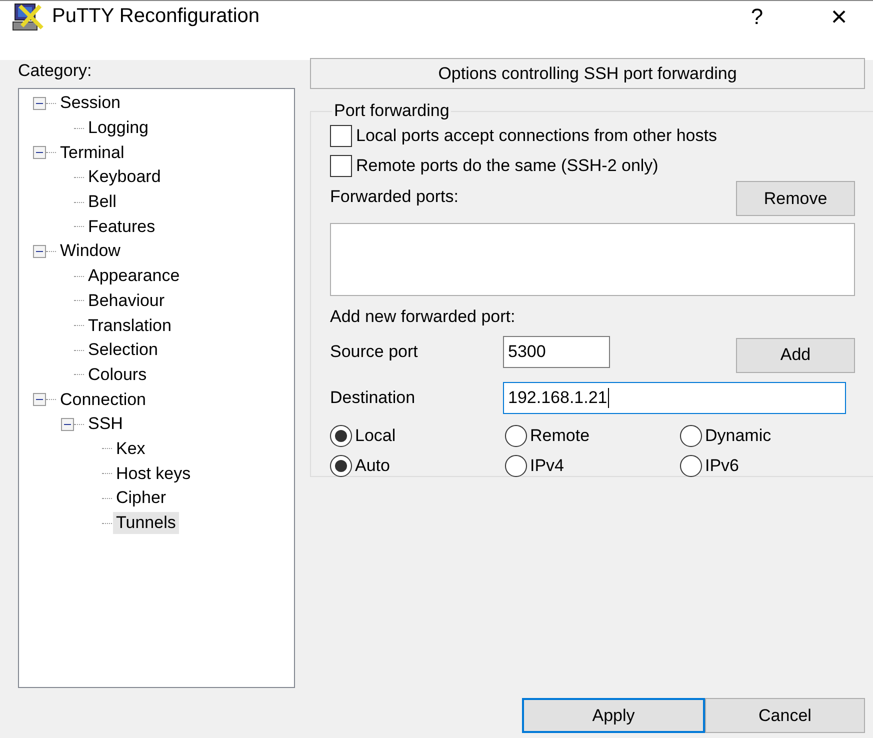 The height and width of the screenshot is (738, 873). Describe the element at coordinates (103, 399) in the screenshot. I see `tree-item: Connection` at that location.